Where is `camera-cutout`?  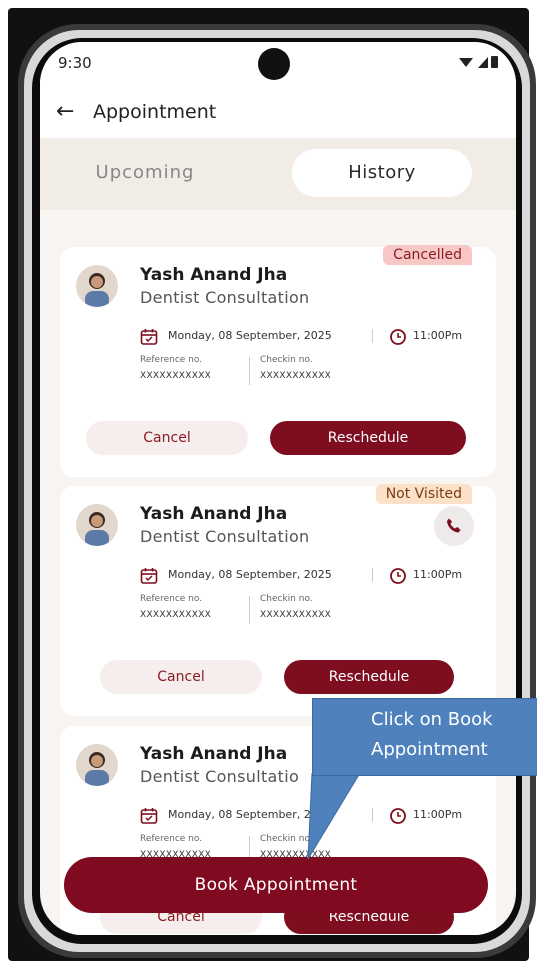
camera-cutout is located at coordinates (274, 64).